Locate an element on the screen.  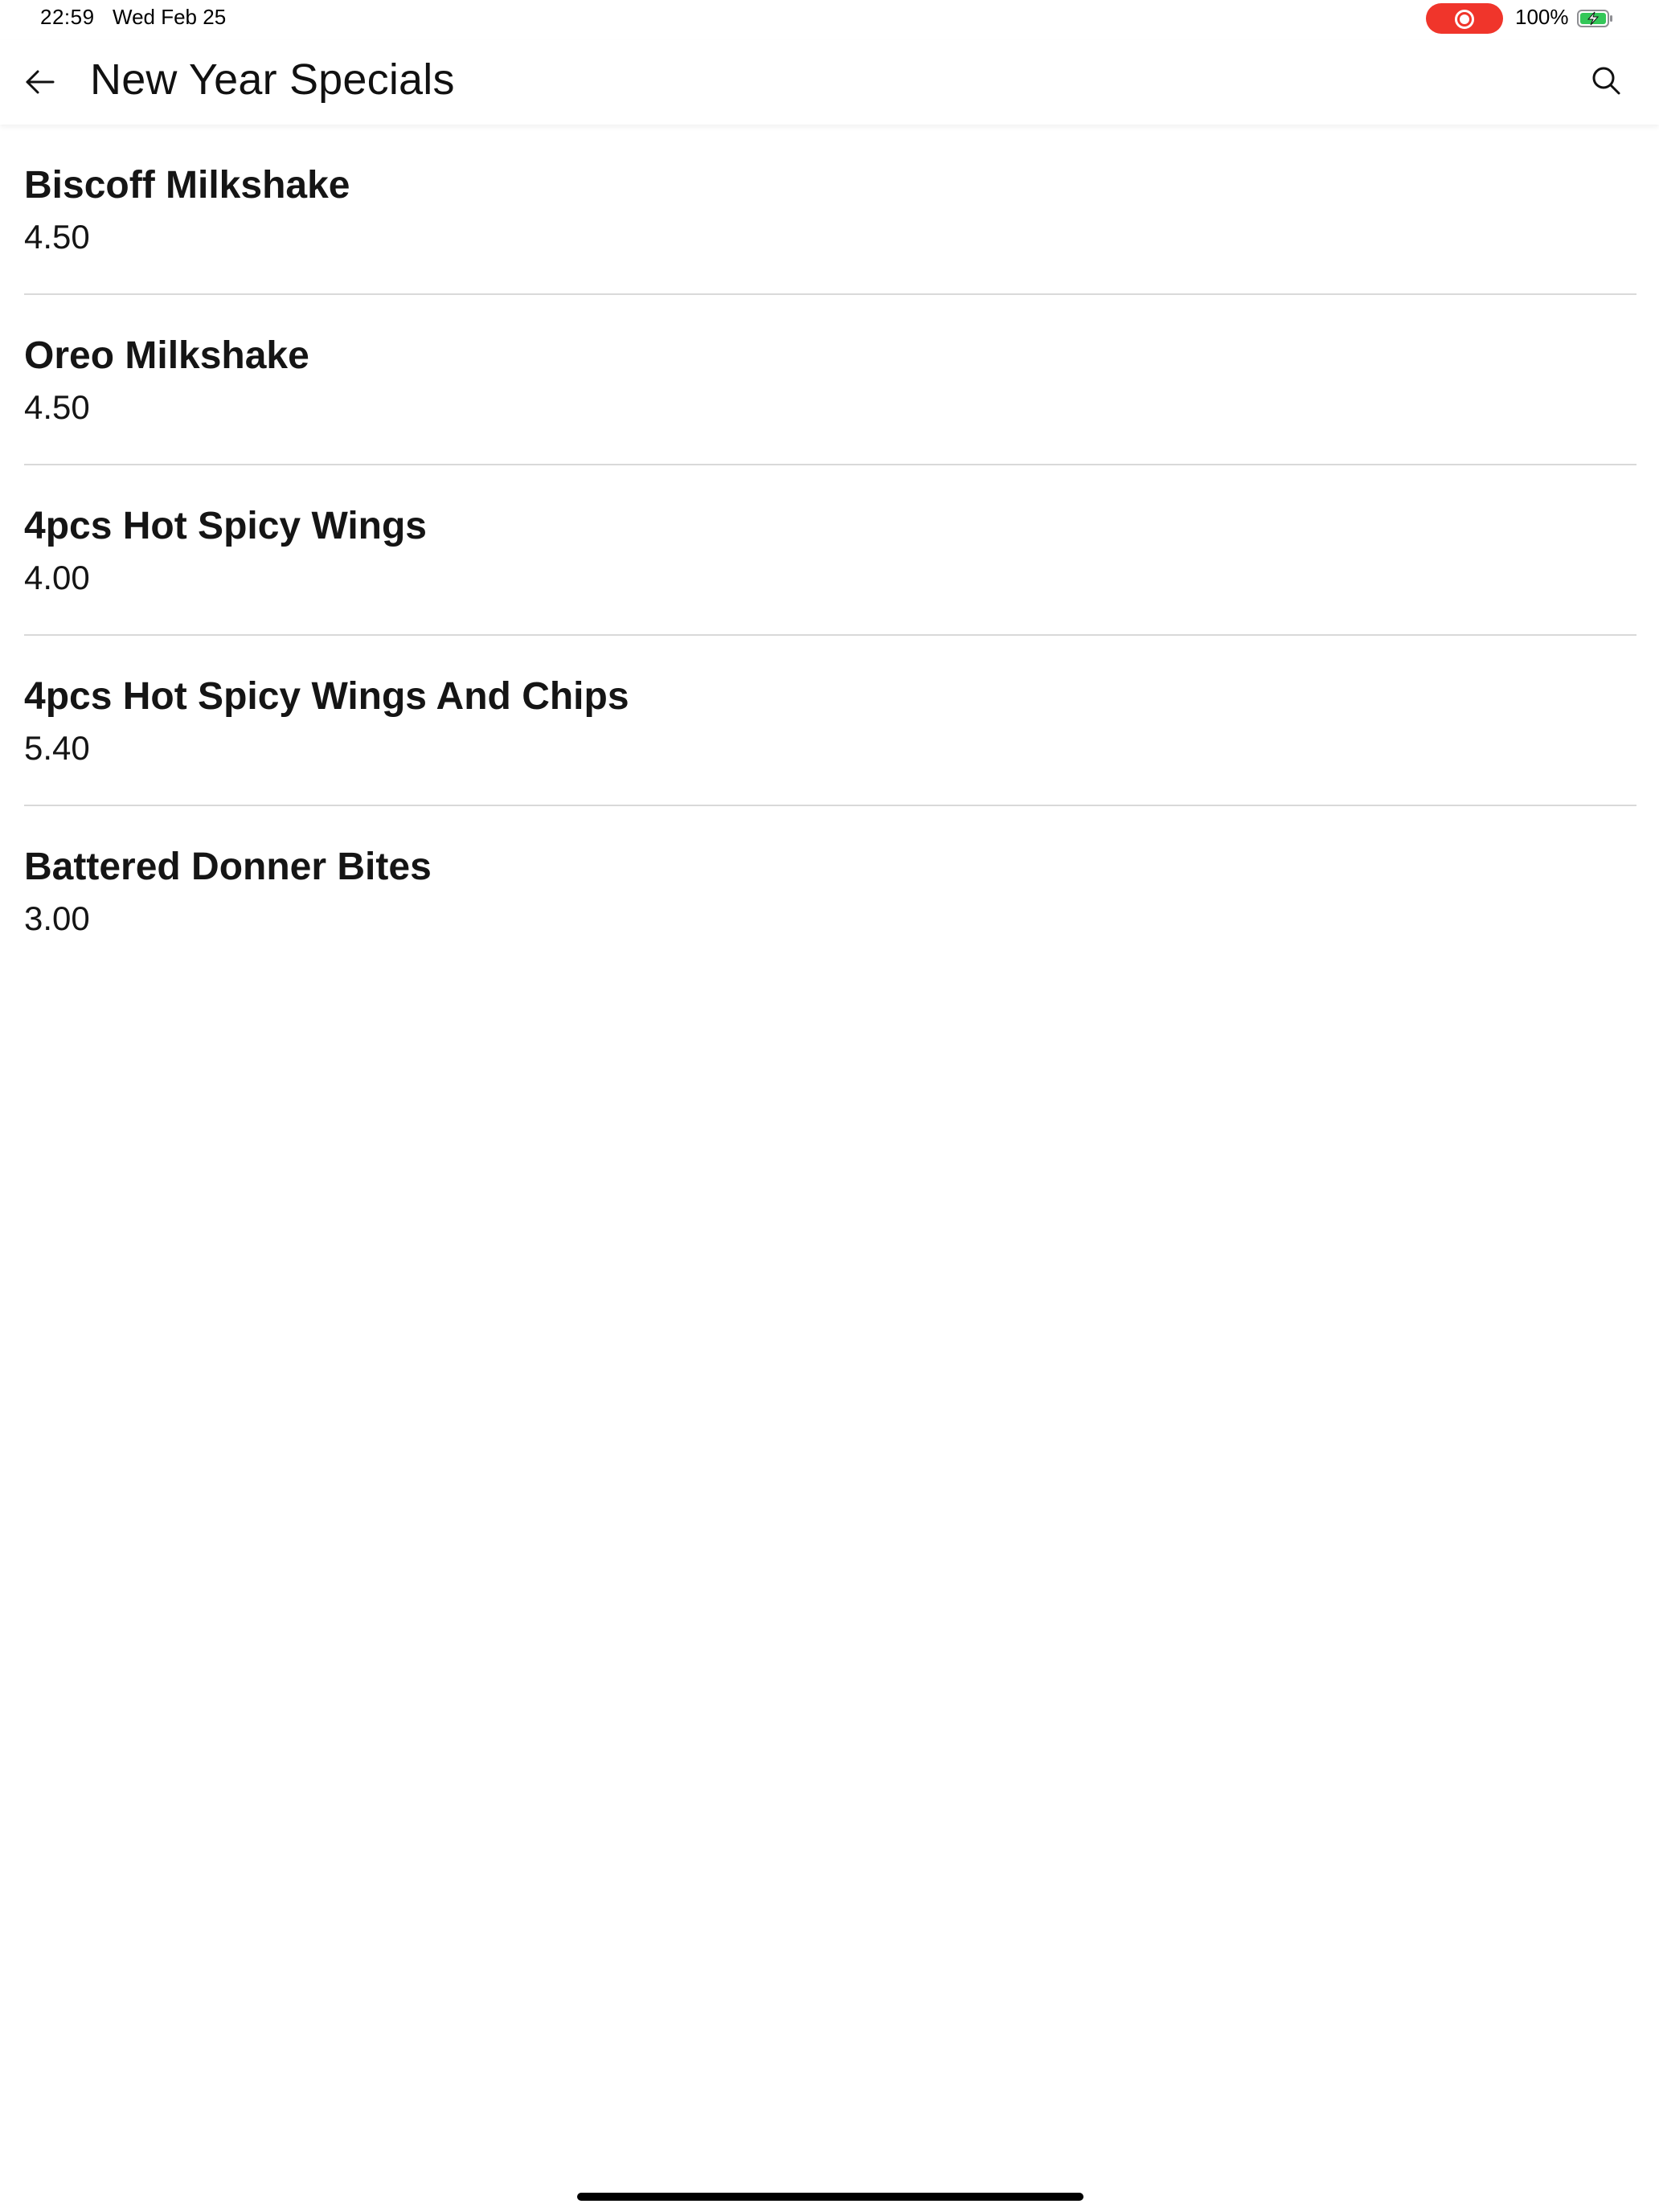
app-bar: New Year Specials is located at coordinates (829, 82).